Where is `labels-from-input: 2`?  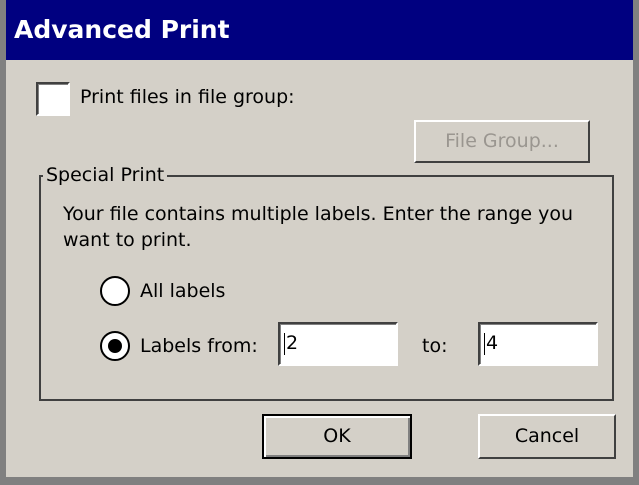
labels-from-input: 2 is located at coordinates (338, 344).